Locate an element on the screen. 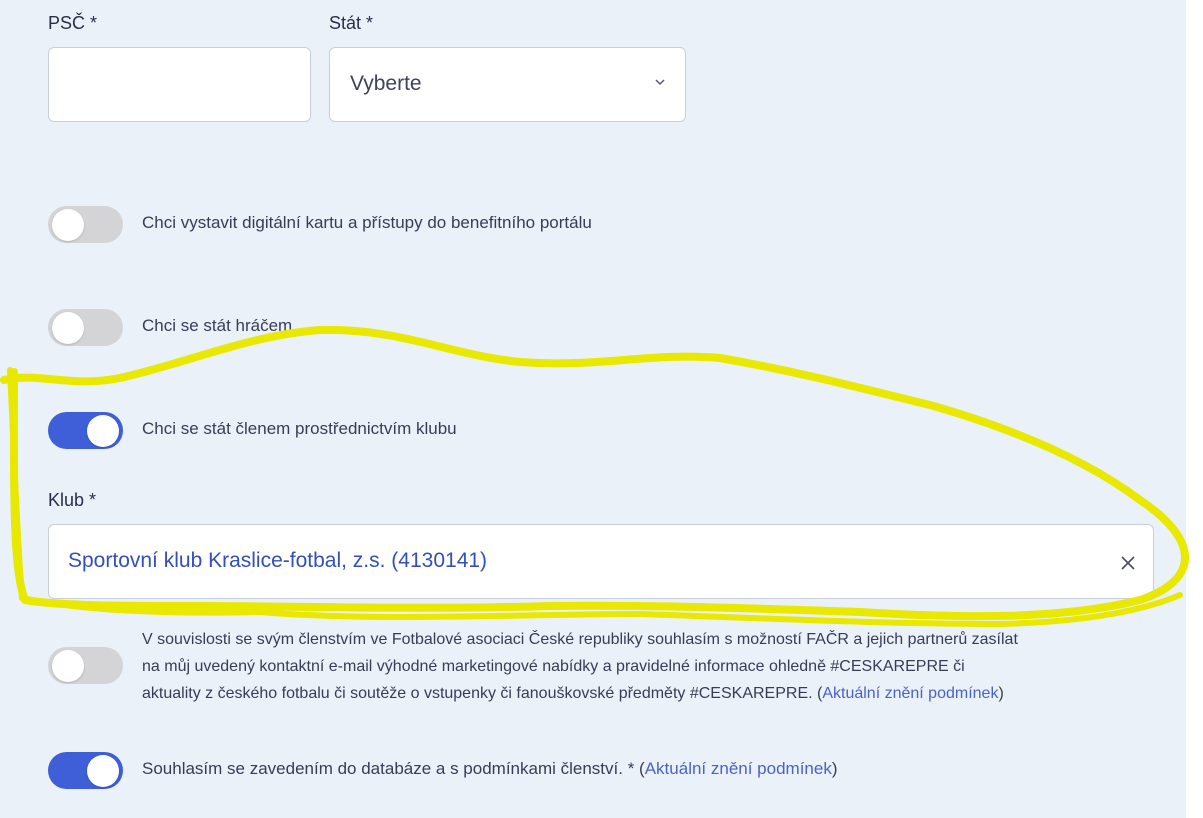  marketing-line-3-end: ) is located at coordinates (1001, 693).